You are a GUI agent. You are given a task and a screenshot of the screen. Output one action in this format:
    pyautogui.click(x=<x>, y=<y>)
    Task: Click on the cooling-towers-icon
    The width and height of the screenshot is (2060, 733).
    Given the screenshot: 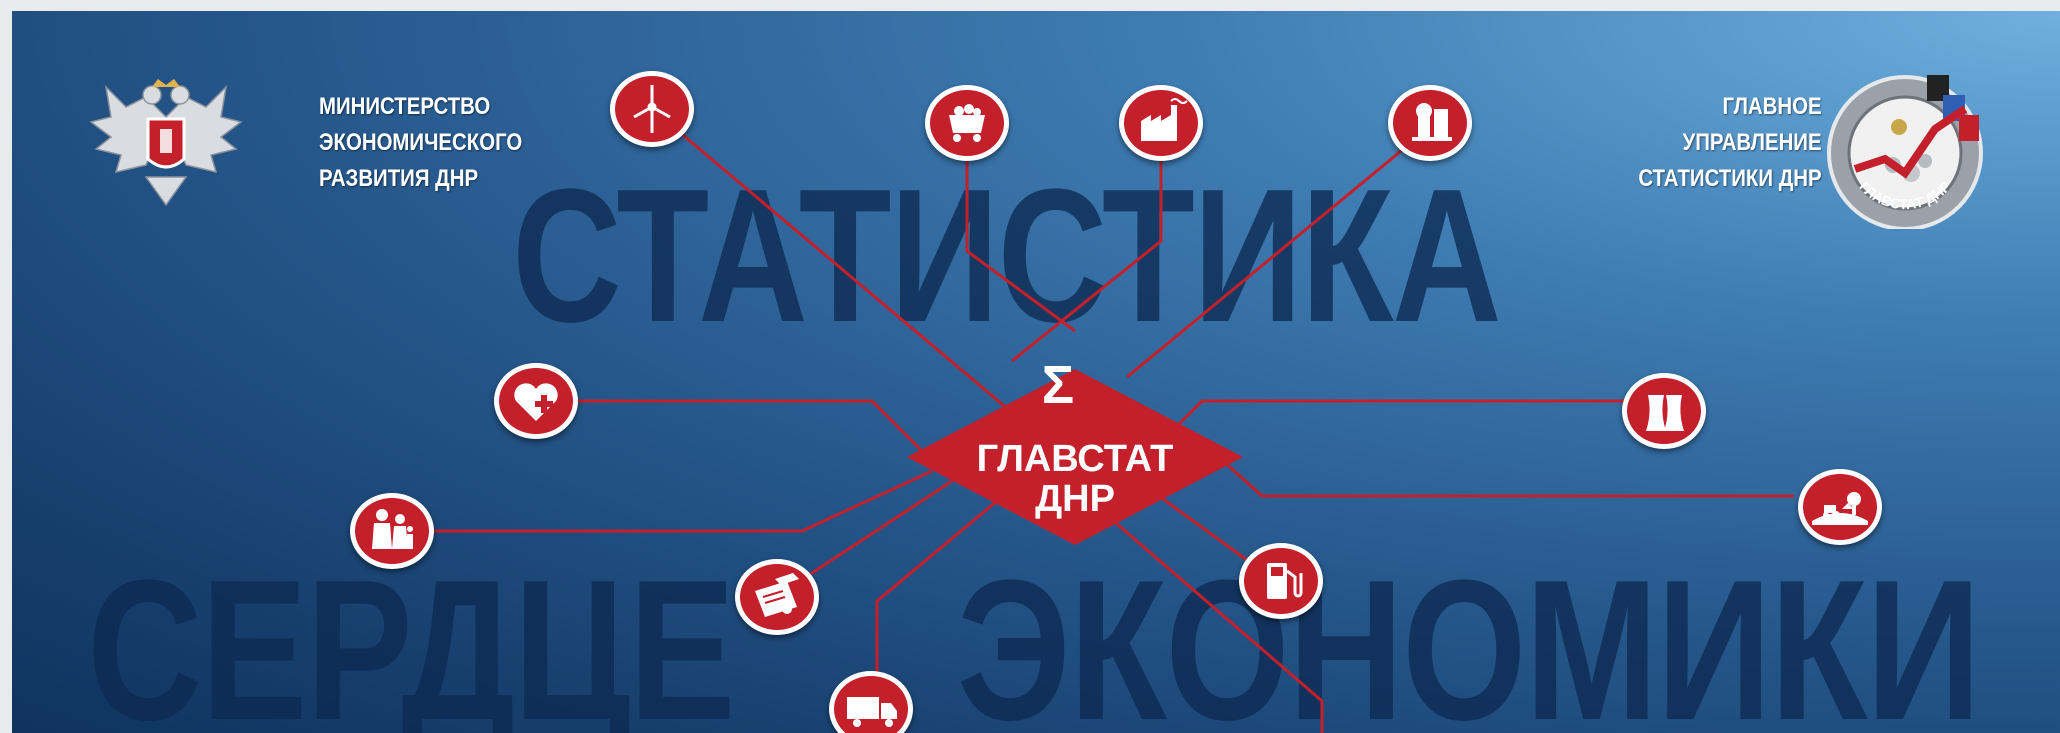 What is the action you would take?
    pyautogui.click(x=1664, y=411)
    